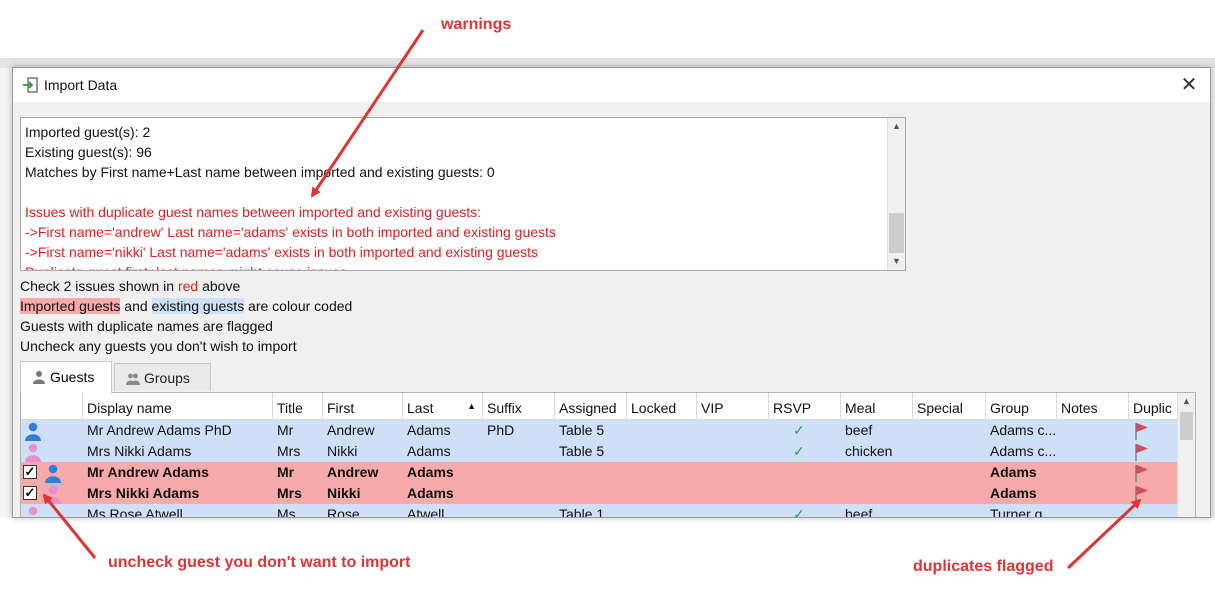  What do you see at coordinates (135, 512) in the screenshot?
I see `cell-display: Ms Rose Atwell` at bounding box center [135, 512].